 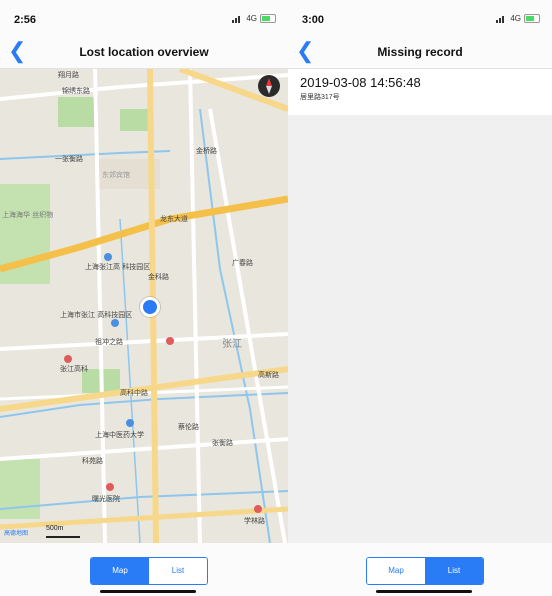 What do you see at coordinates (63, 537) in the screenshot?
I see `map-scale-bar` at bounding box center [63, 537].